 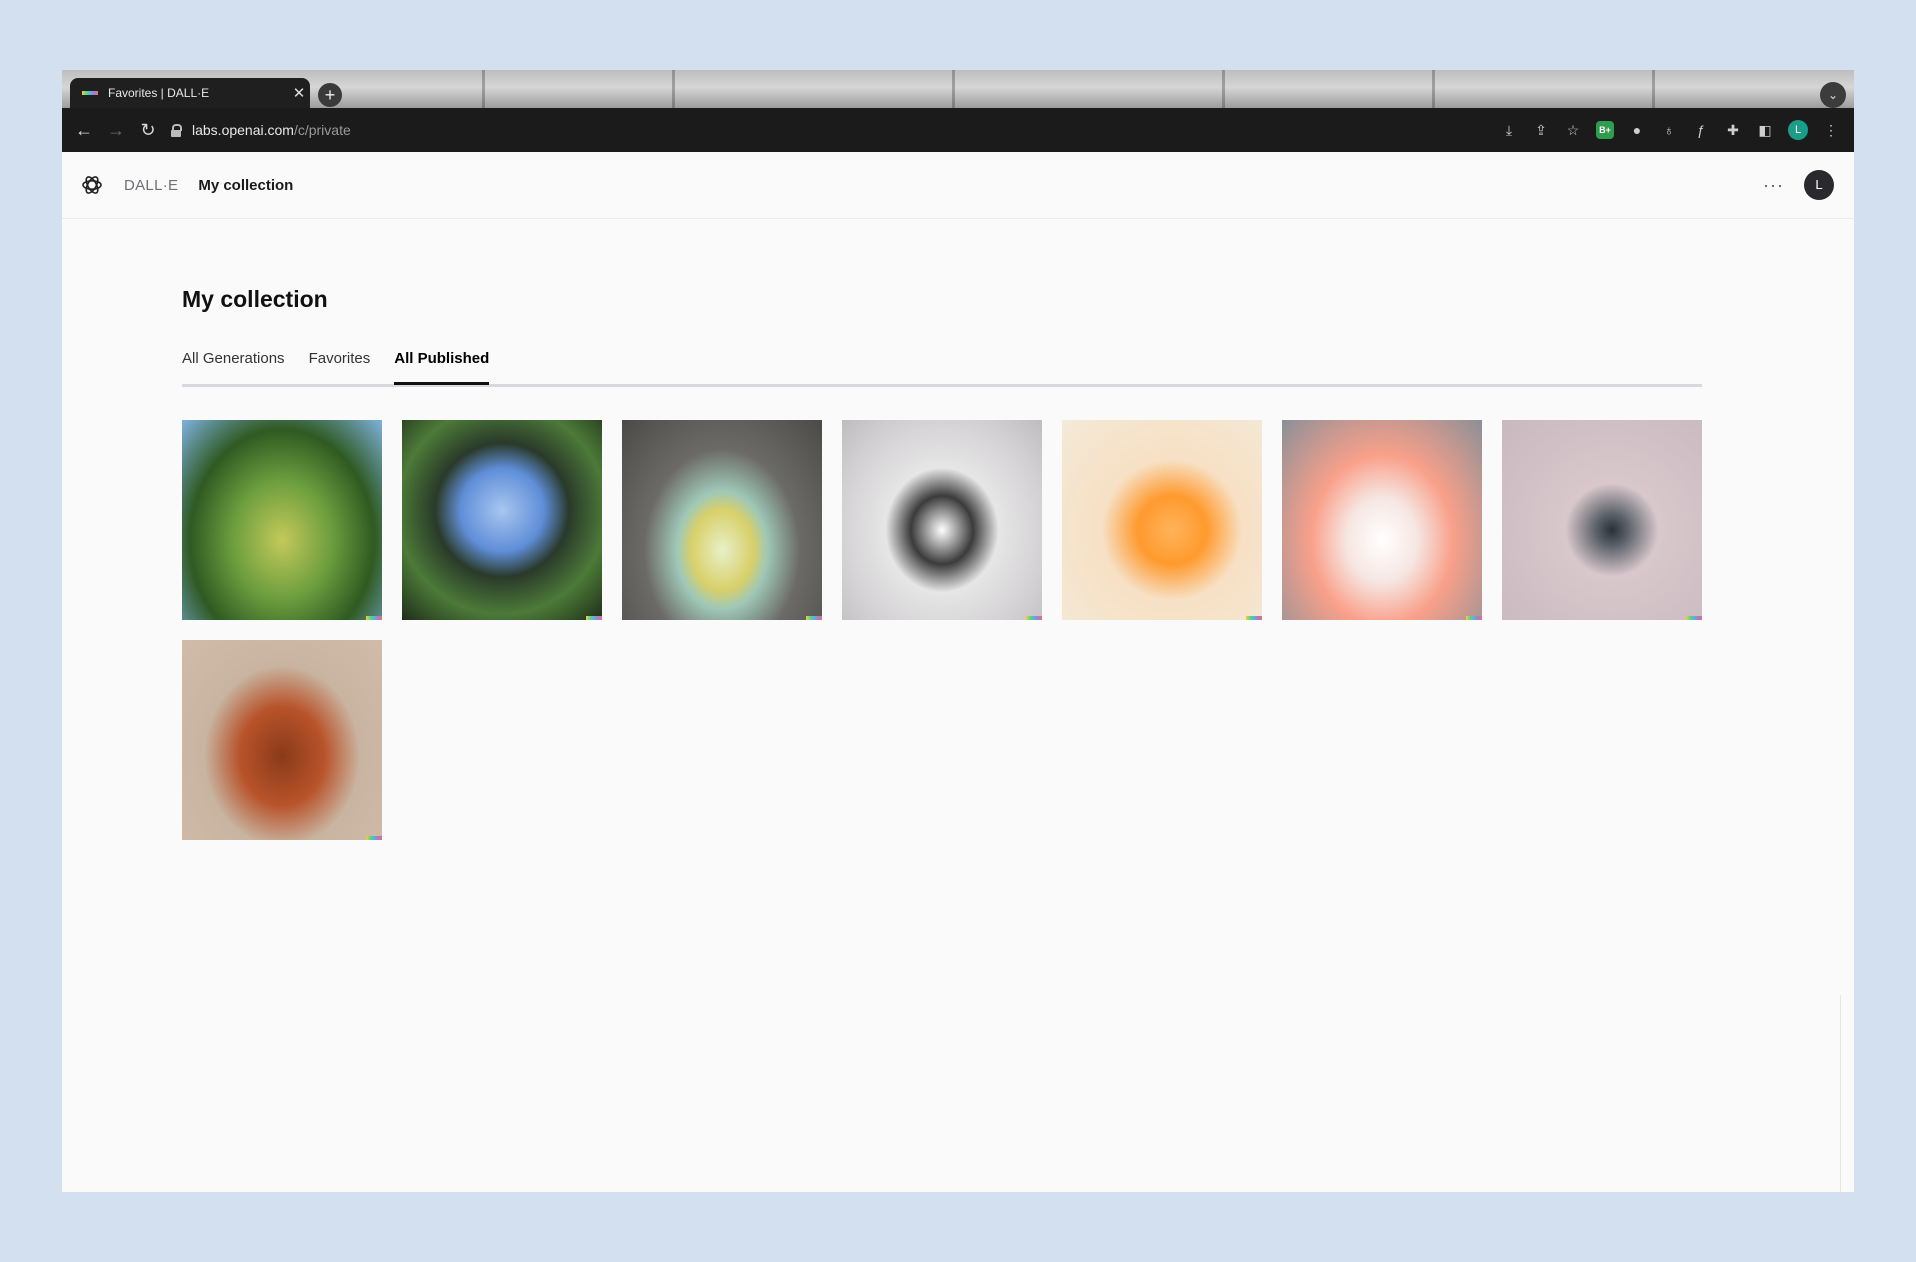 What do you see at coordinates (1833, 95) in the screenshot?
I see `tab-search-button: ⌄` at bounding box center [1833, 95].